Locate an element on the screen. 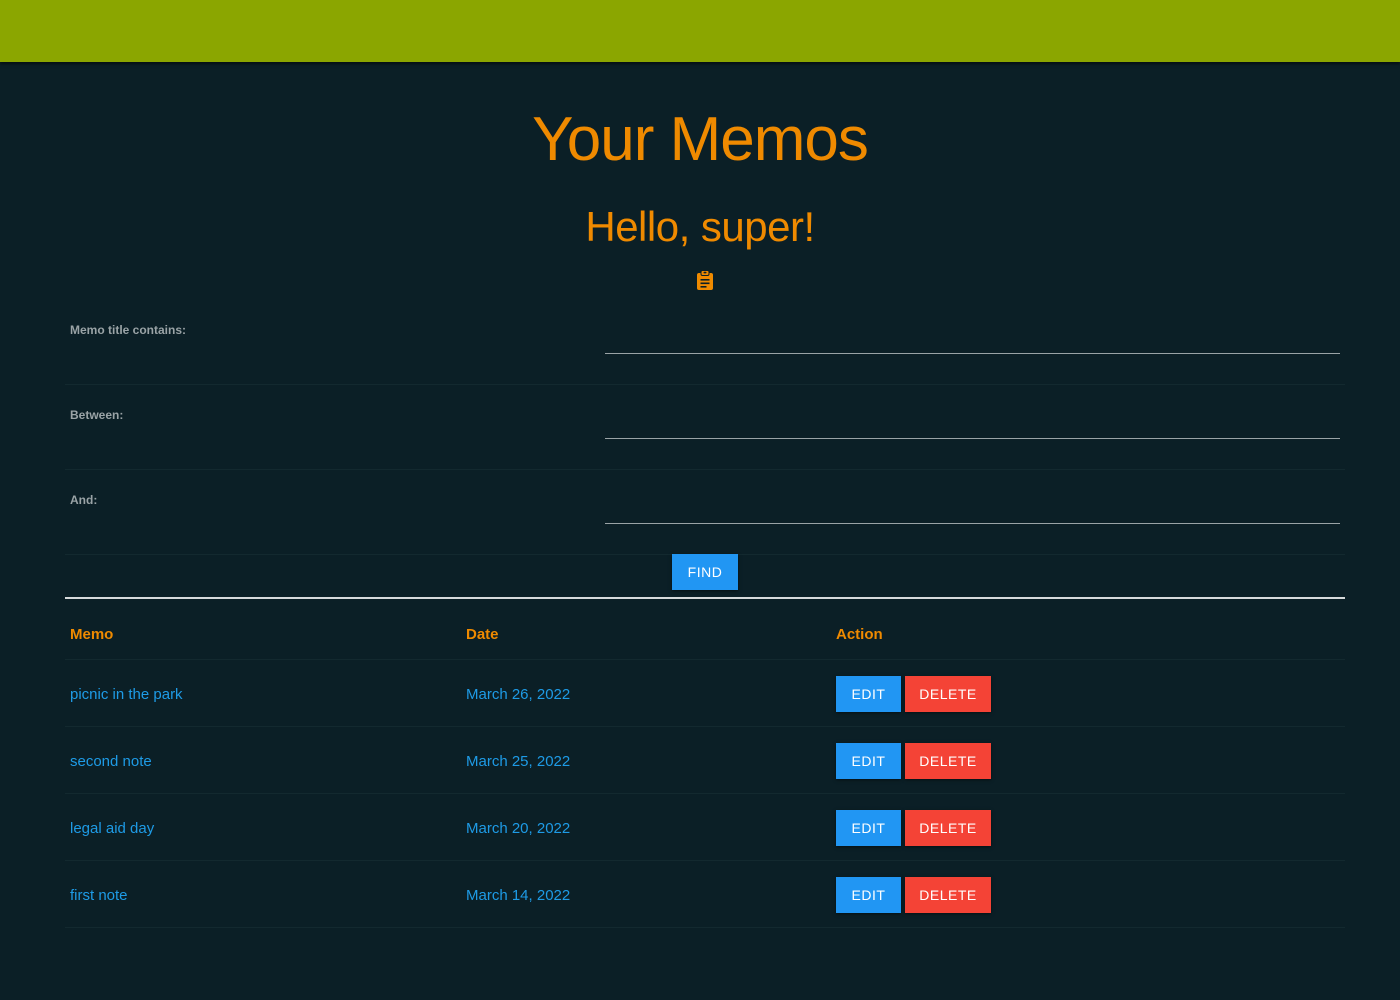 The image size is (1400, 1000). filter-row-between: Between: is located at coordinates (705, 427).